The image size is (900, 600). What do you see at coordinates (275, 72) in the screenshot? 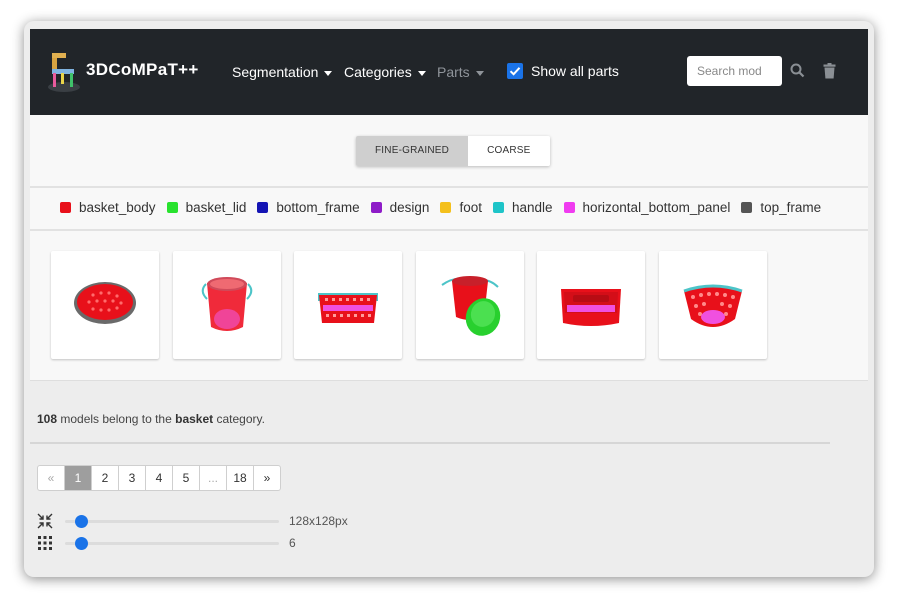
I see `segmentation-menu-label: Segmentation` at bounding box center [275, 72].